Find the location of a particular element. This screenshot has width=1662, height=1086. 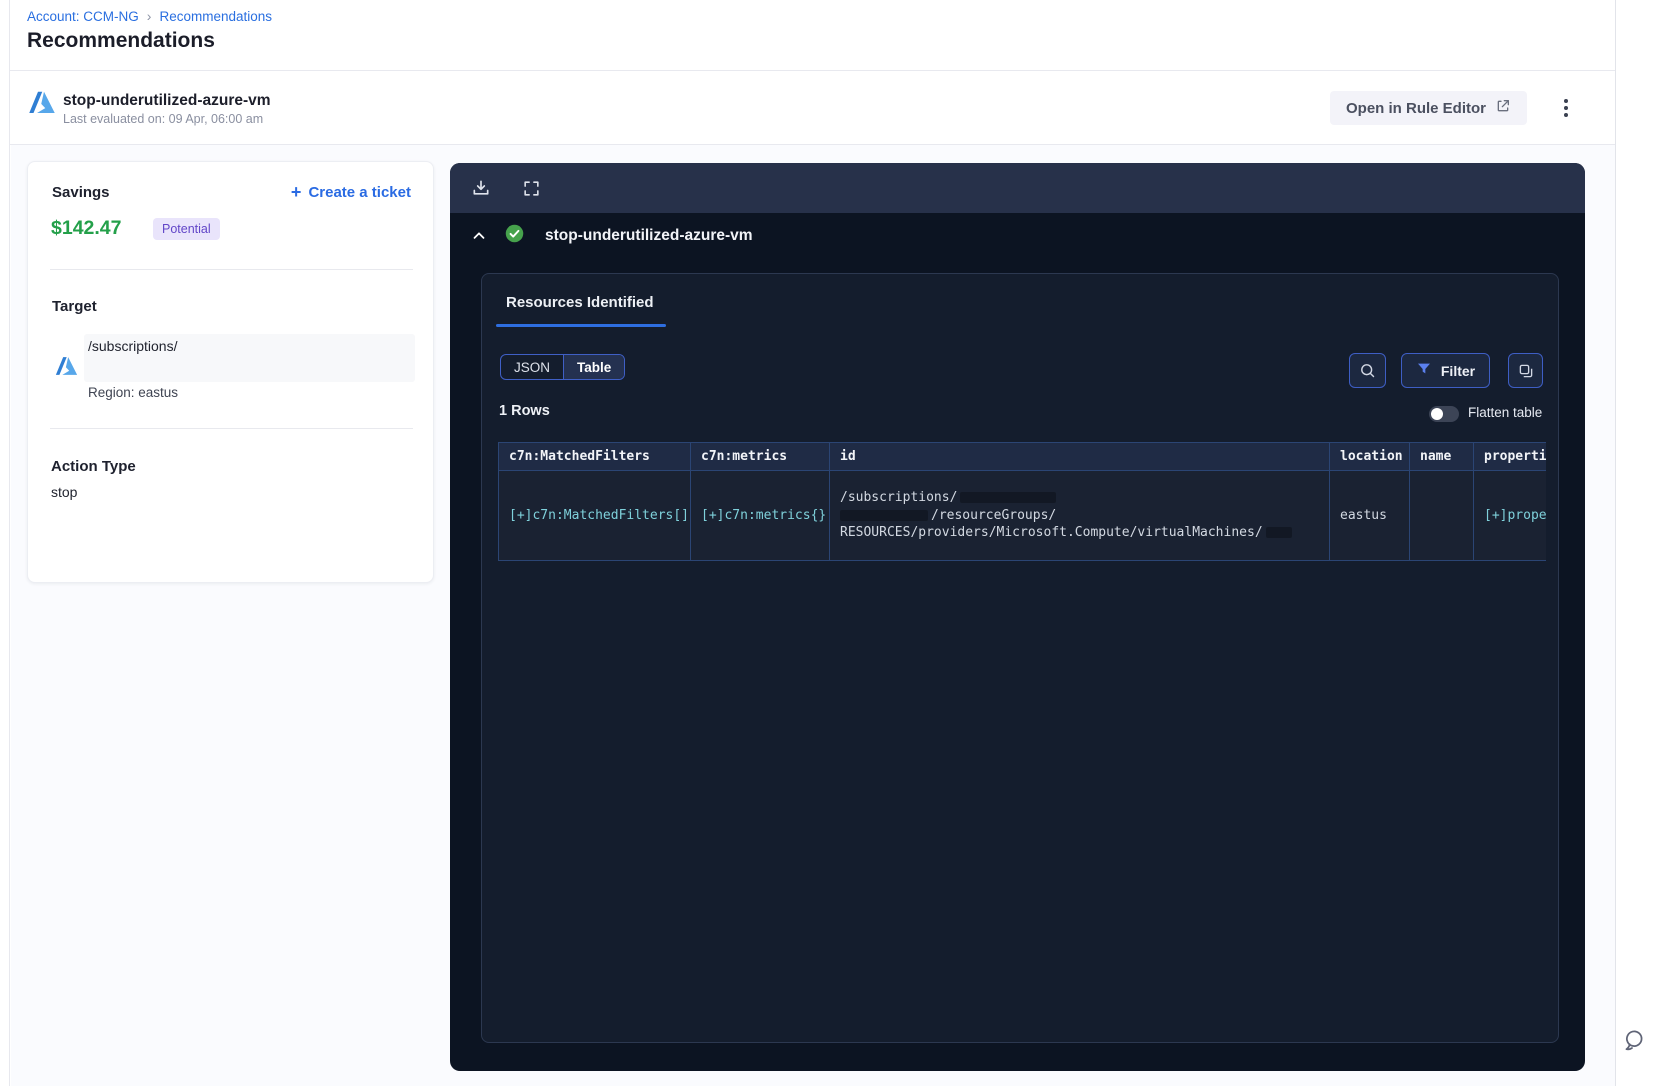

cell-location: eastus is located at coordinates (1369, 515).